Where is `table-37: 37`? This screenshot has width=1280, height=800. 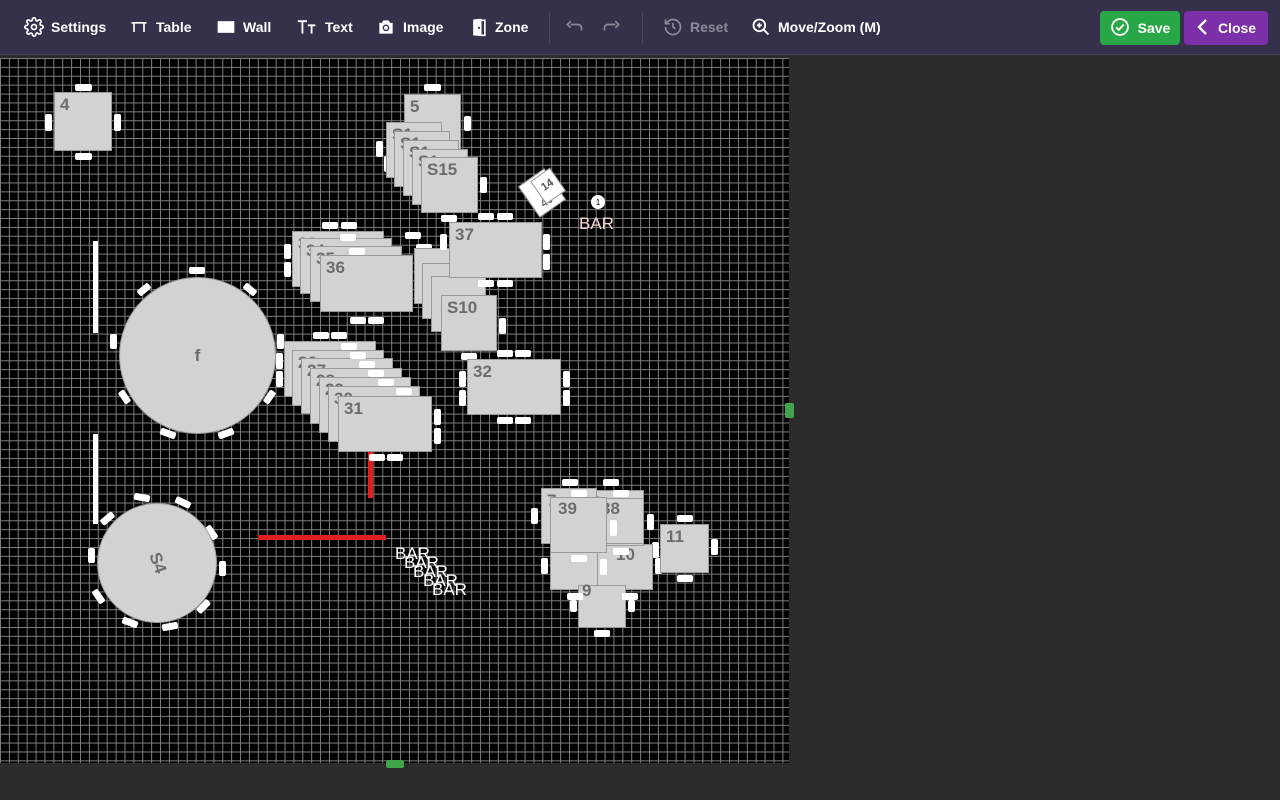 table-37: 37 is located at coordinates (495, 250).